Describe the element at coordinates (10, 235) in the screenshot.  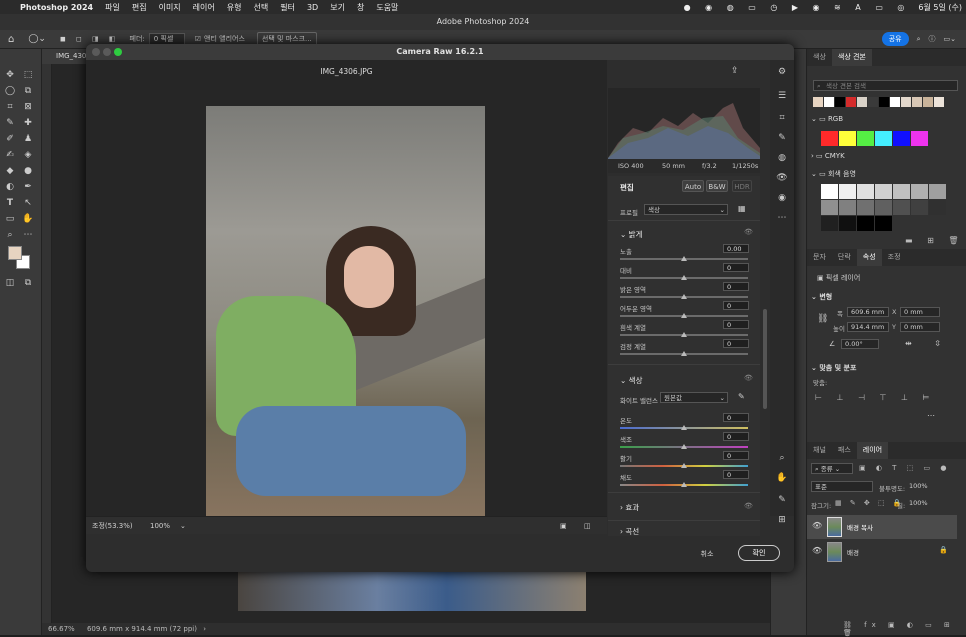
I see `zoom-tool-icon: ⌕` at that location.